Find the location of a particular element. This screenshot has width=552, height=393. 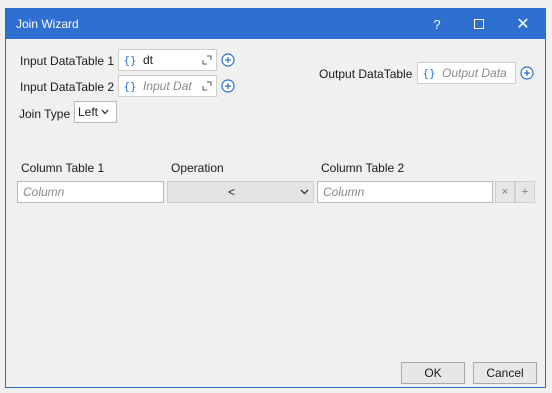

remove-row-button: × is located at coordinates (505, 192).